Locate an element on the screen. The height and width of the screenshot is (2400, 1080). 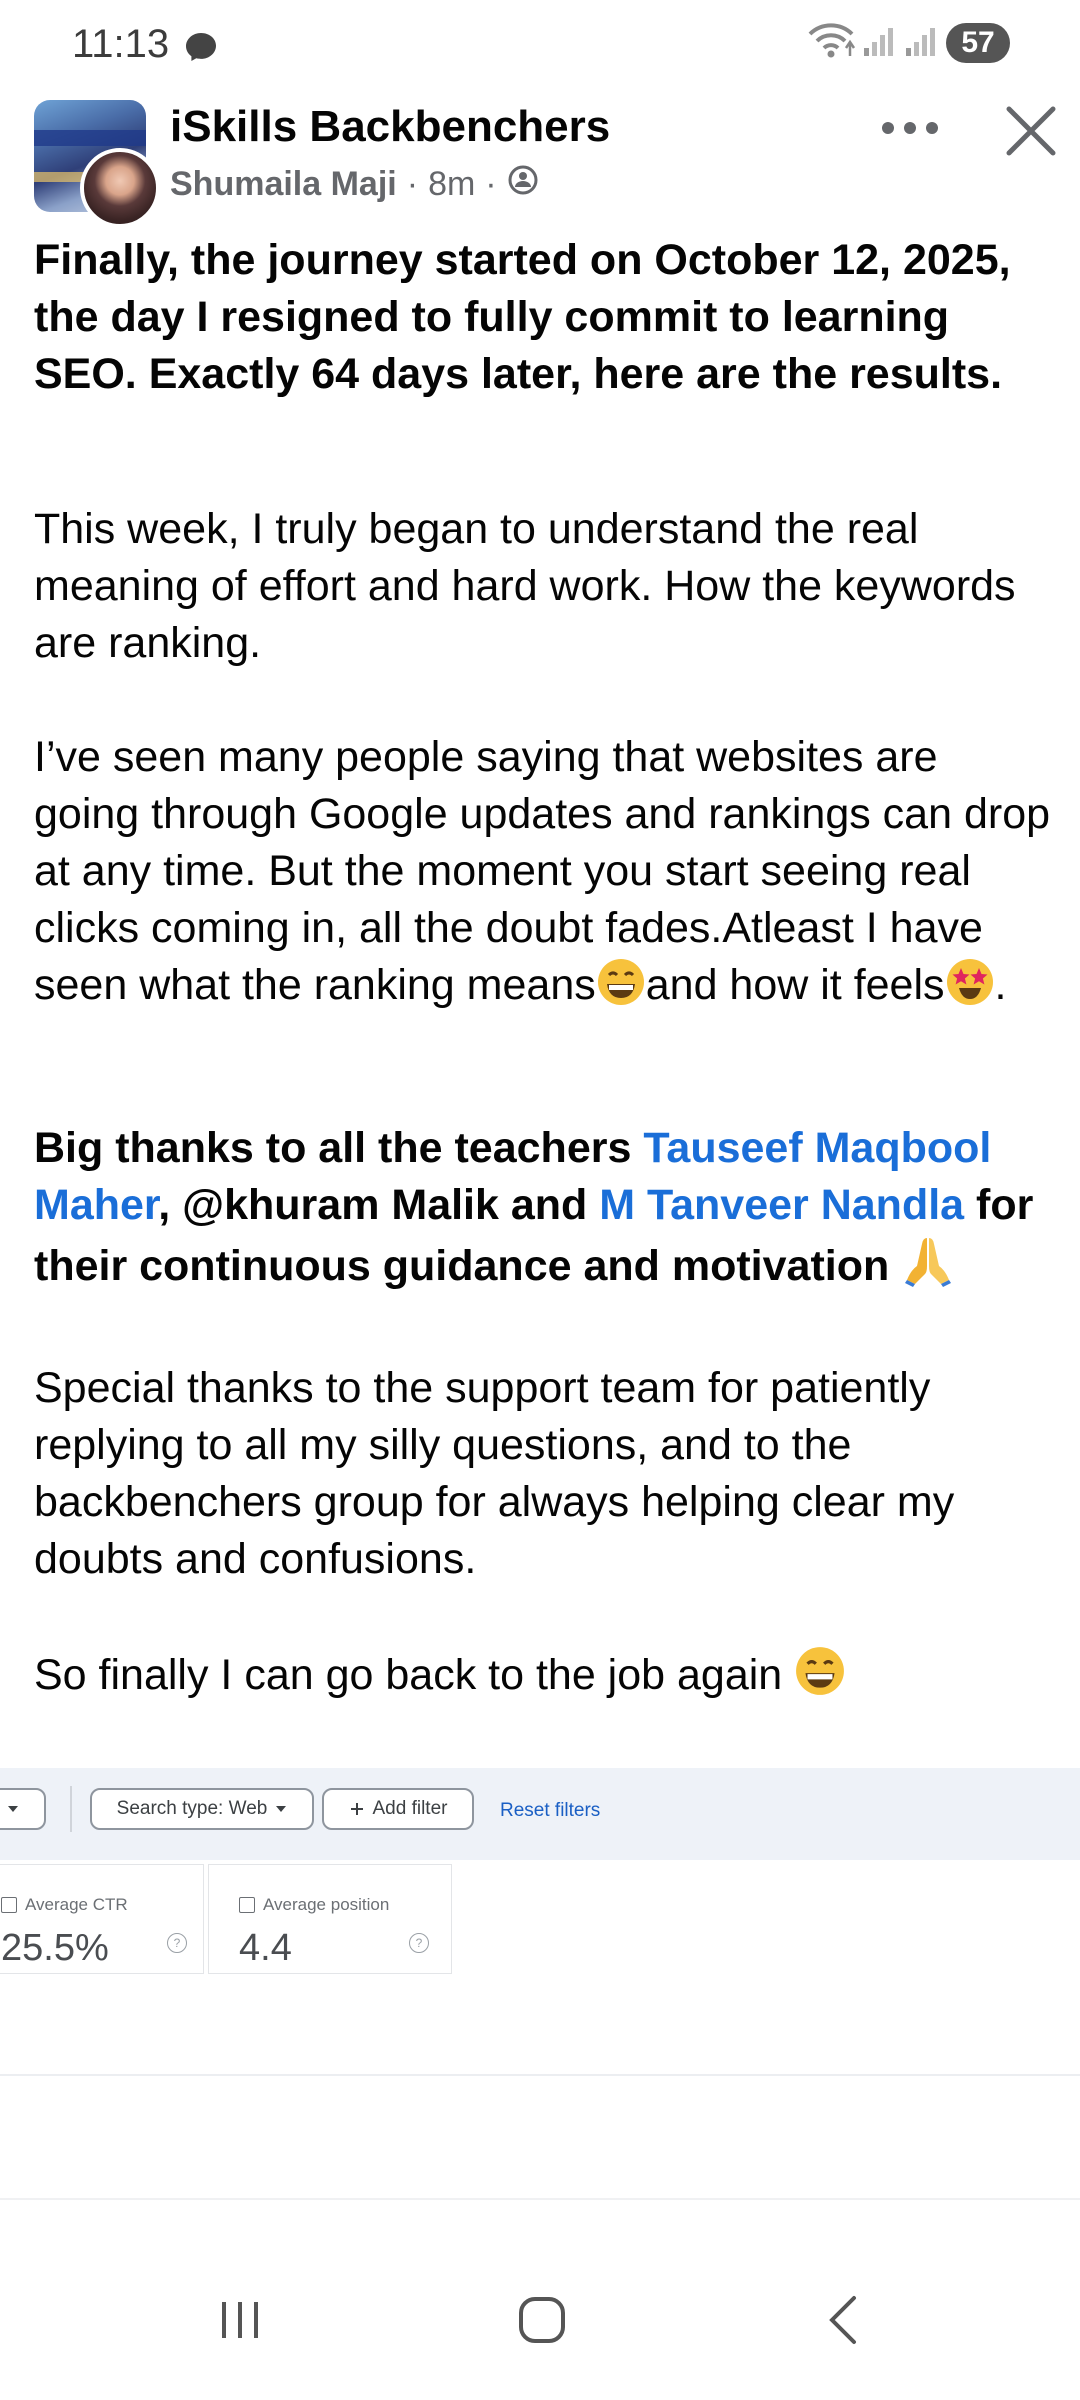
members-only-icon is located at coordinates (523, 184).